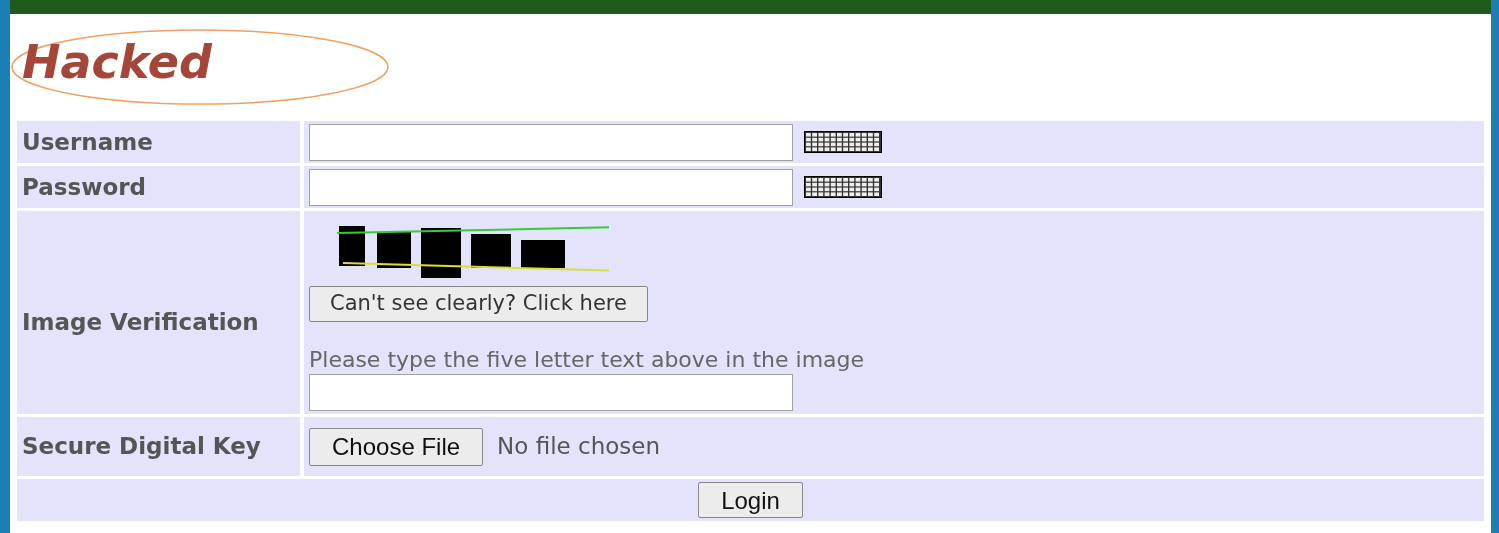 The width and height of the screenshot is (1499, 533). I want to click on field-label: Image Verification, so click(158, 312).